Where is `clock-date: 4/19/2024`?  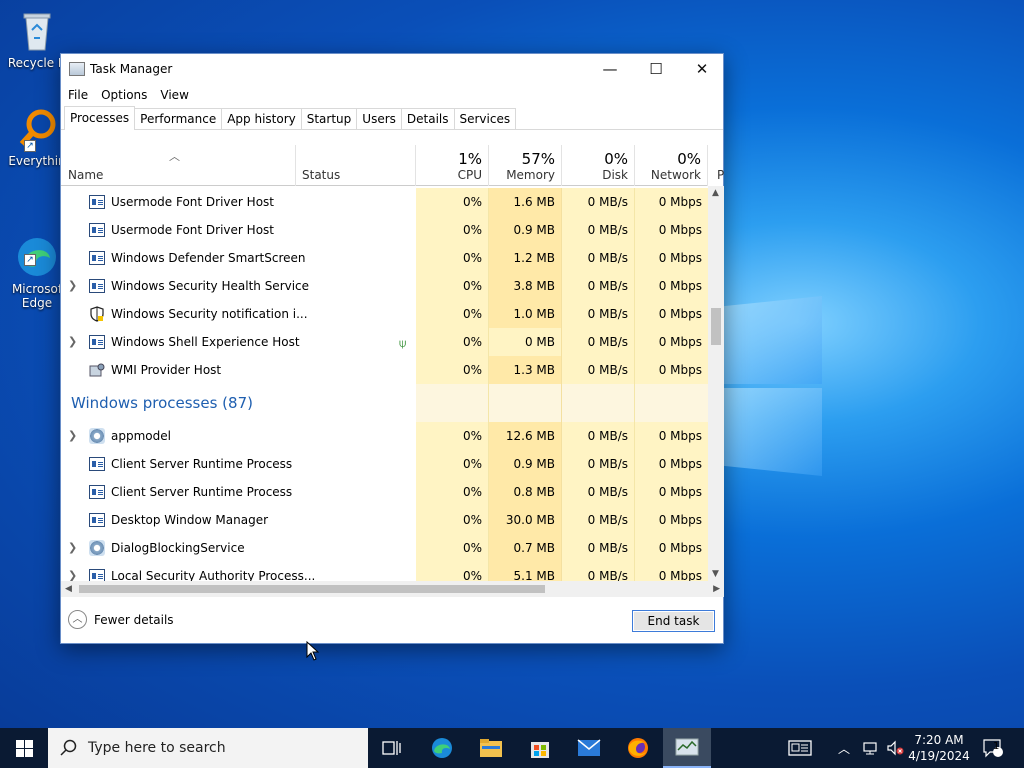 clock-date: 4/19/2024 is located at coordinates (939, 756).